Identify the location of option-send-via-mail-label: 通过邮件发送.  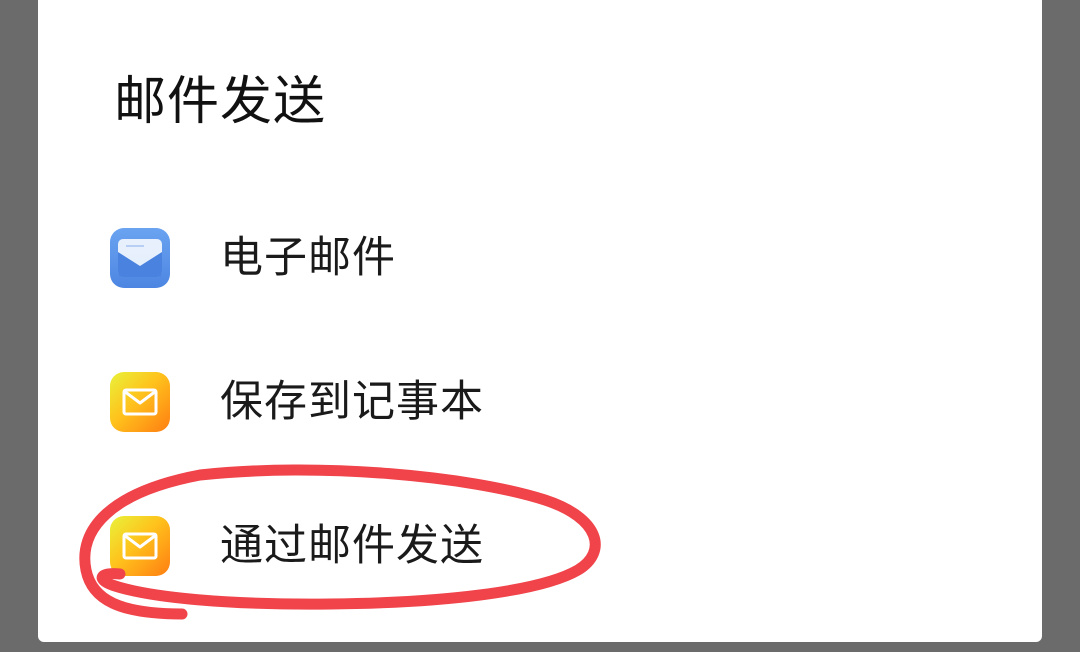
(352, 546).